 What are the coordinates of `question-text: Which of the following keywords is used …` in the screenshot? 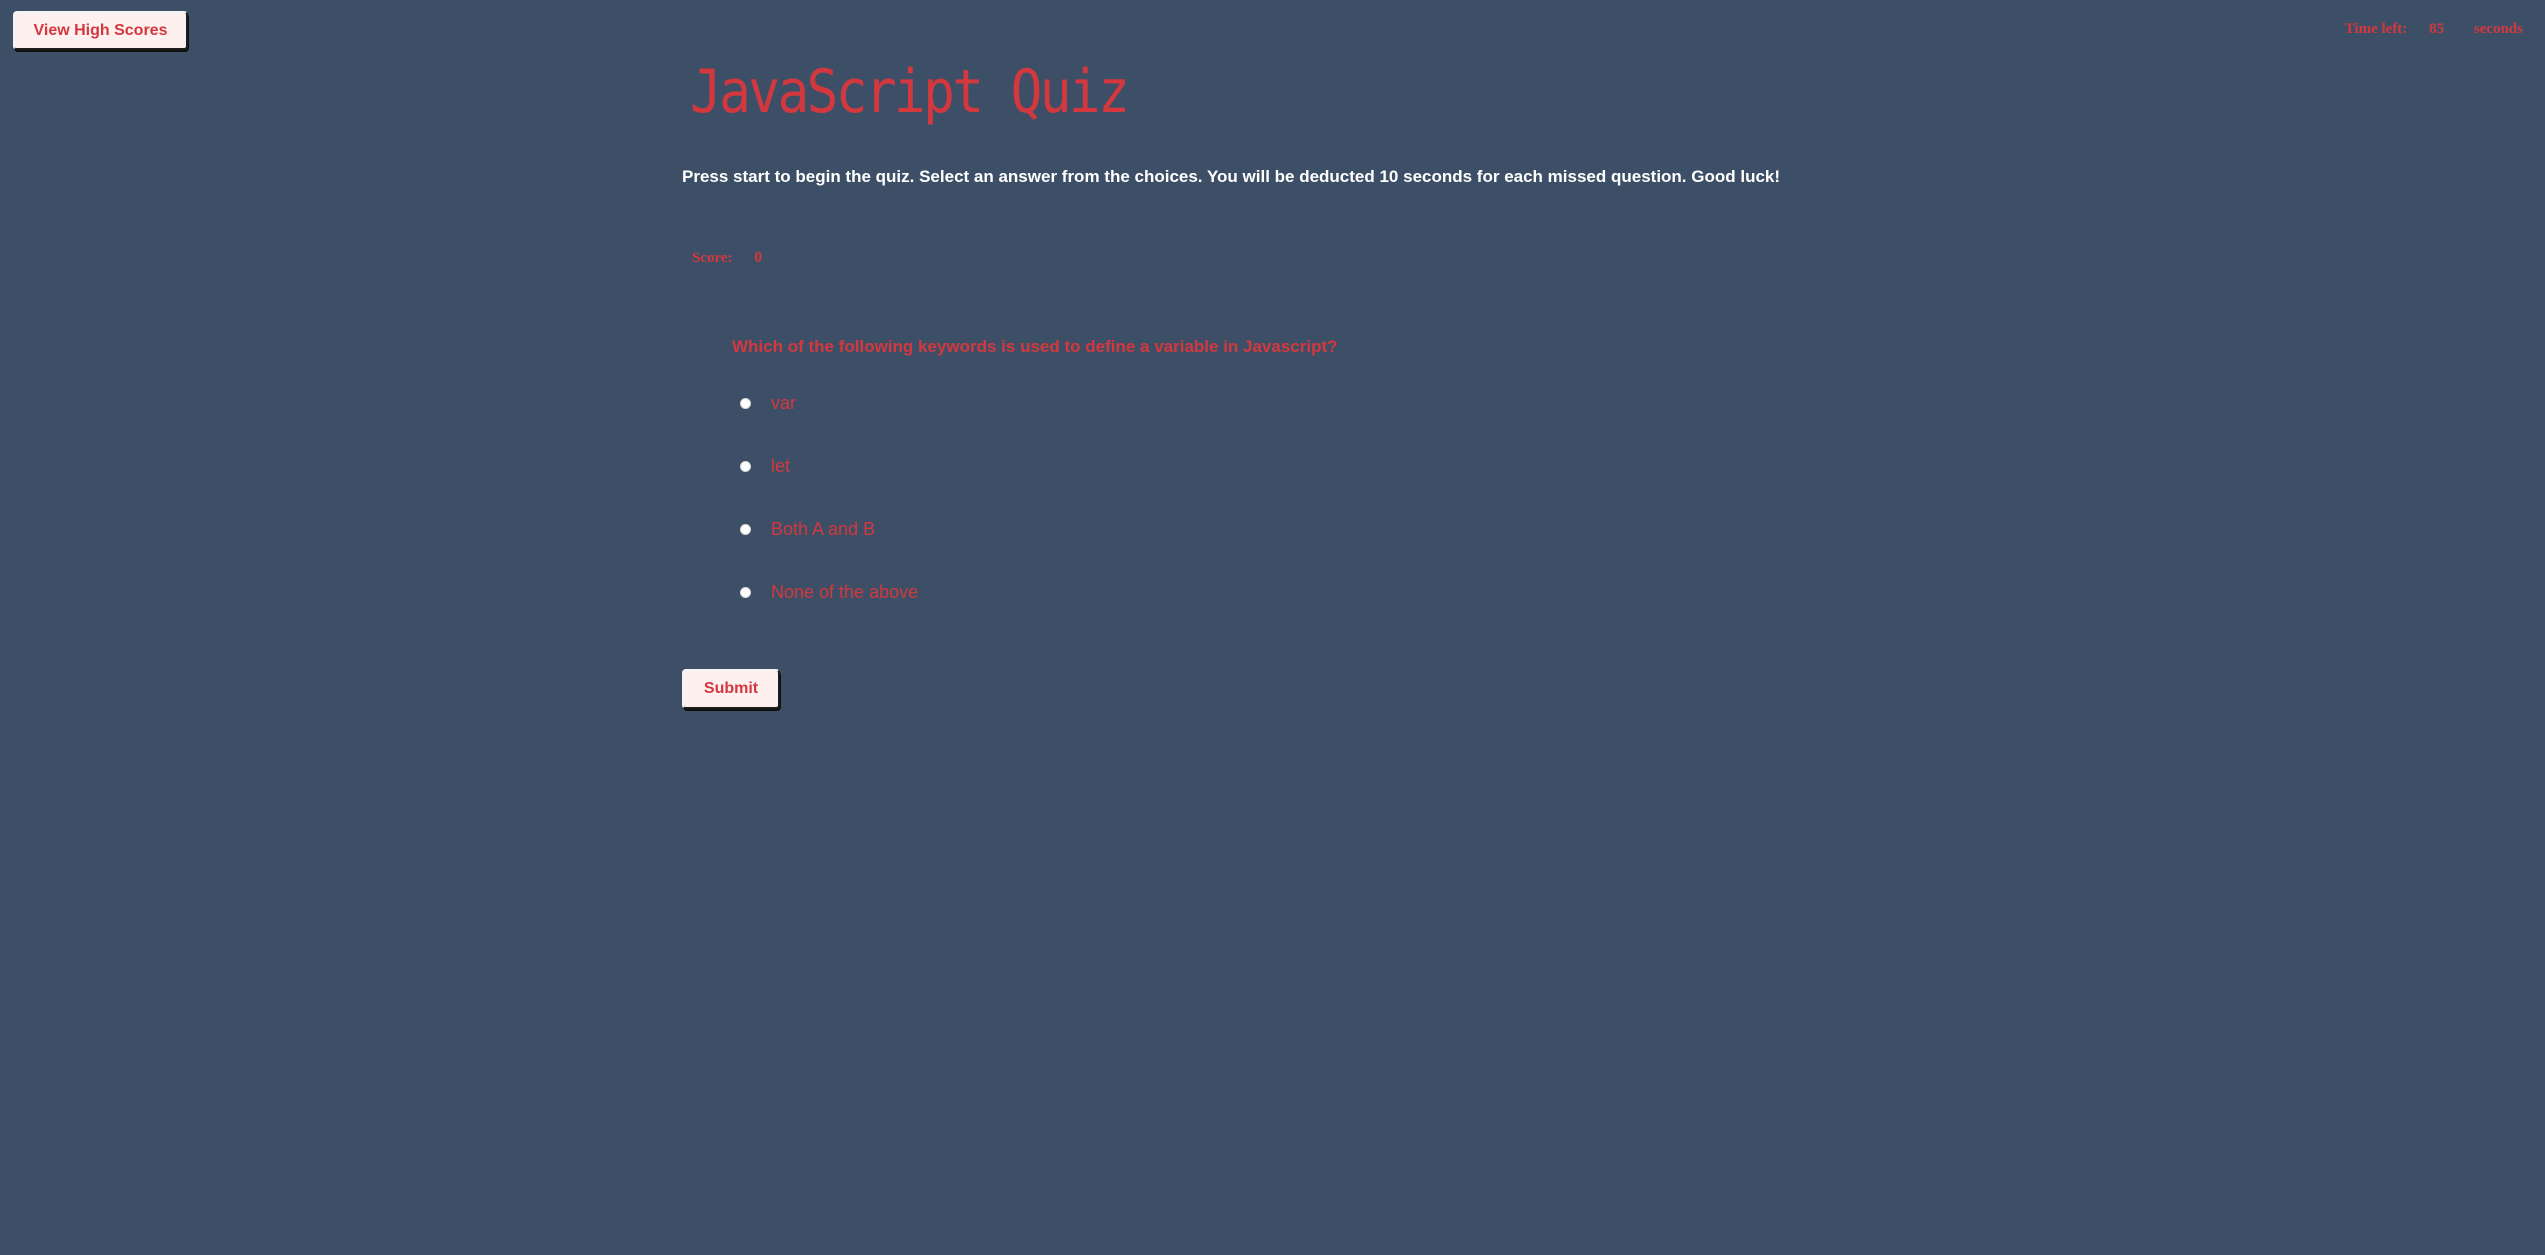 It's located at (1035, 346).